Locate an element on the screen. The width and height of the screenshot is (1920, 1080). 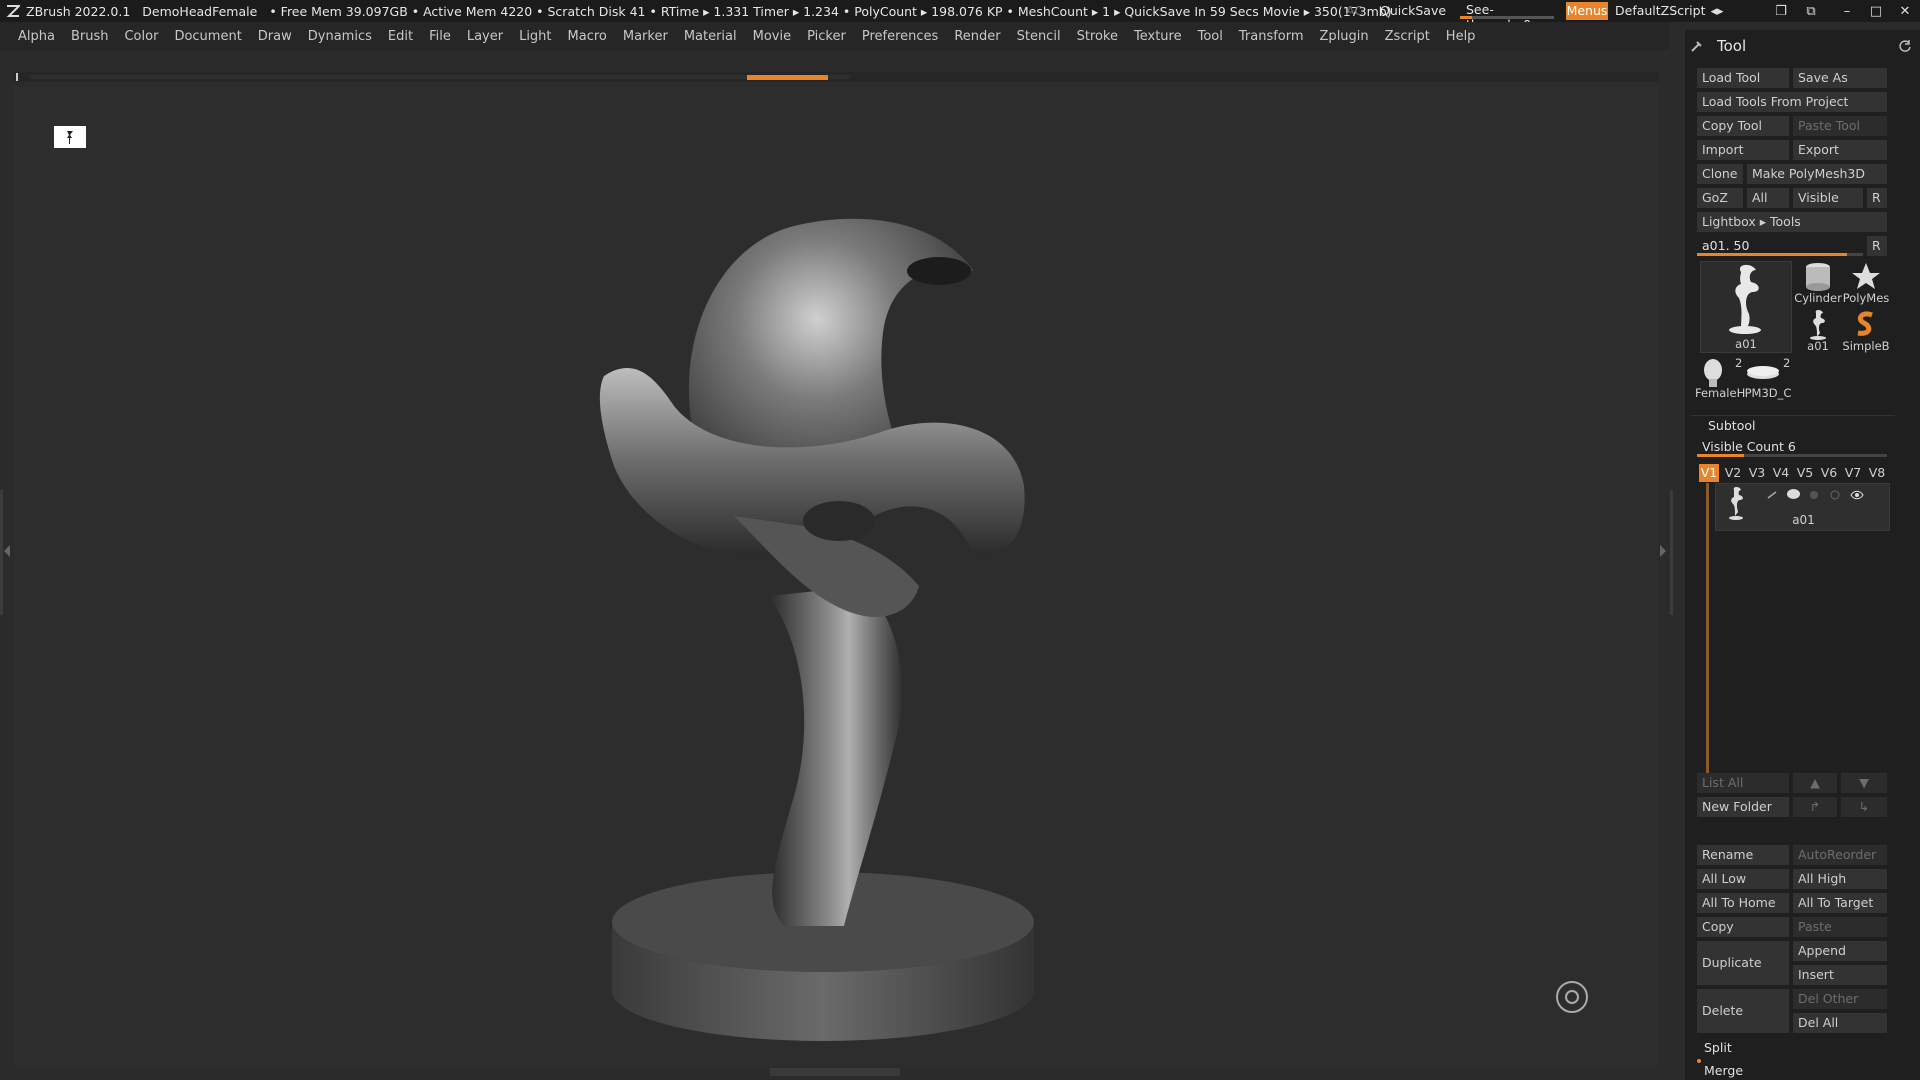
visible-count-slider: Visible Count 6 is located at coordinates (1792, 447).